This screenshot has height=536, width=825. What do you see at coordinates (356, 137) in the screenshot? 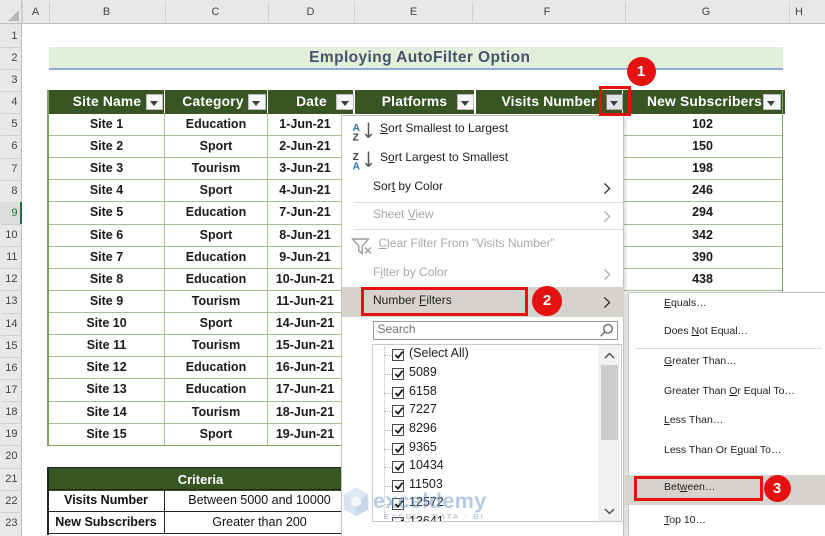
I see `svg-text: Z` at bounding box center [356, 137].